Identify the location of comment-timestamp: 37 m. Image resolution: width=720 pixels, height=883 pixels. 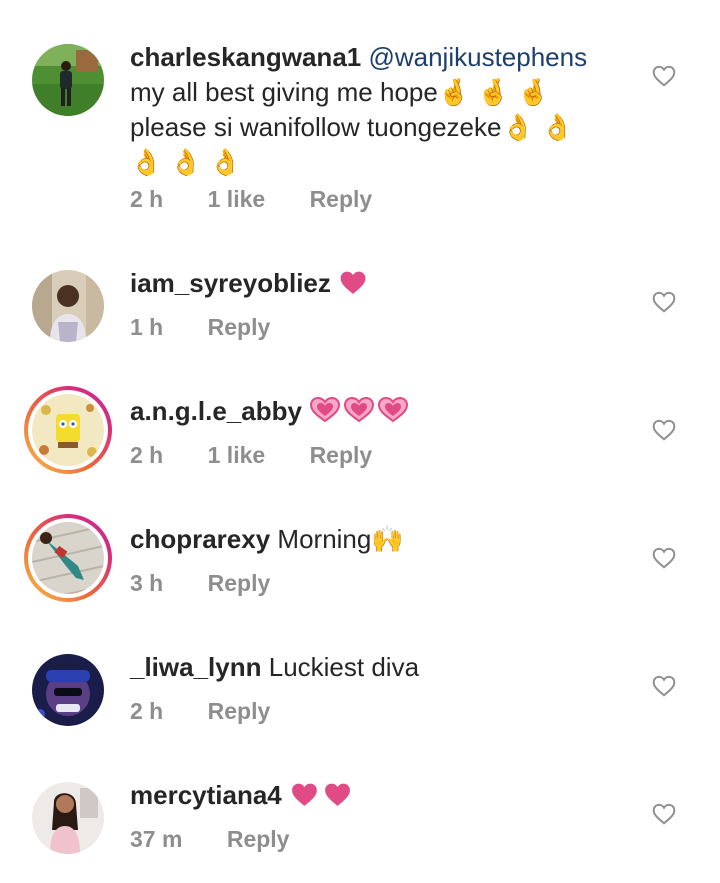
(156, 839).